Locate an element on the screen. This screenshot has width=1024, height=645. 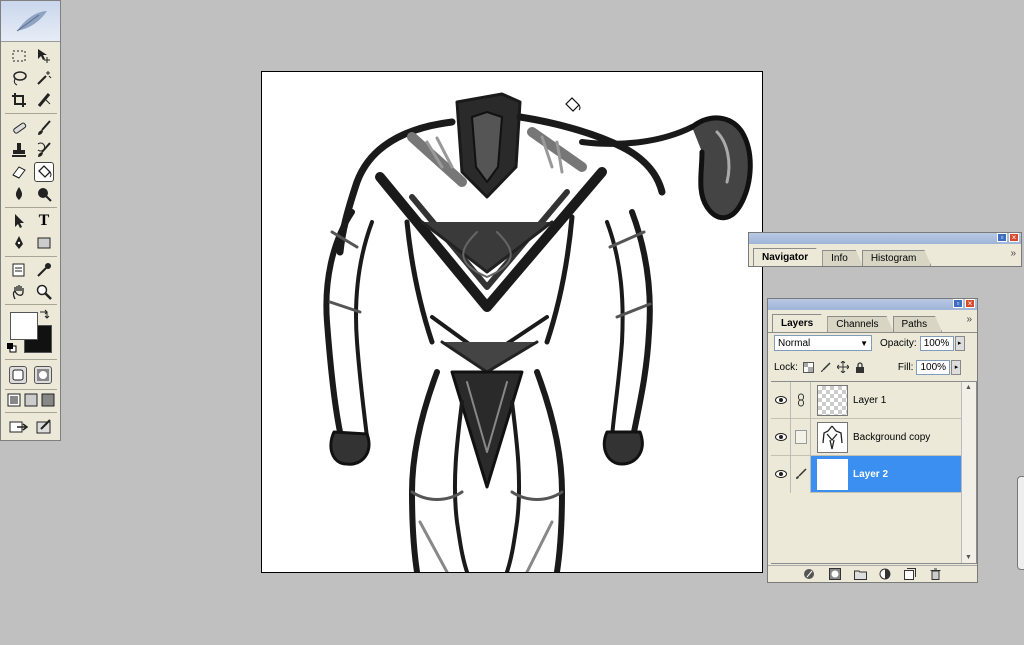
zoom-tool-icon is located at coordinates (44, 292).